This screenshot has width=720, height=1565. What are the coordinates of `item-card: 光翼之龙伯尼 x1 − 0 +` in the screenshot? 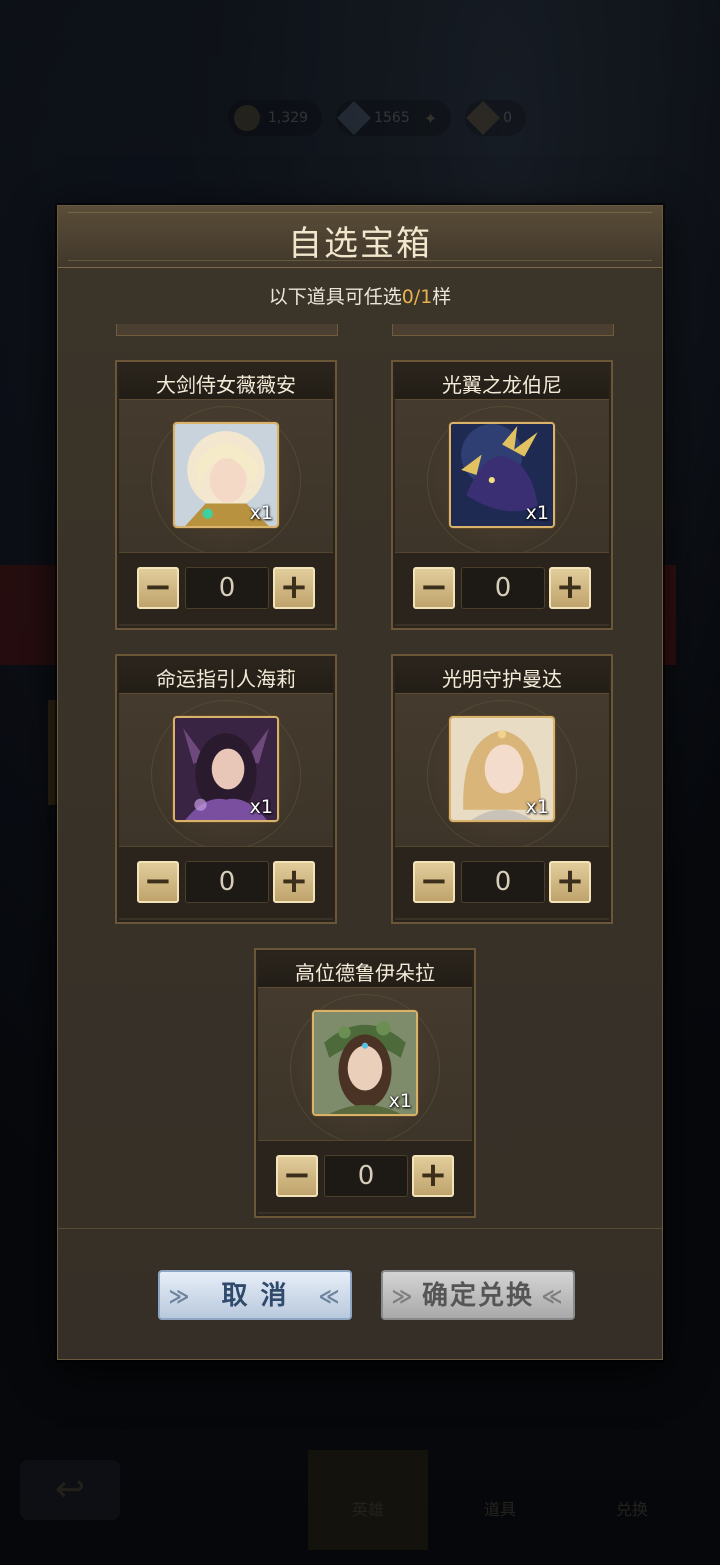 It's located at (502, 495).